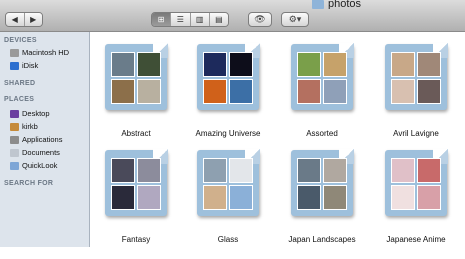  I want to click on folder-label: Japan Landscapes, so click(322, 239).